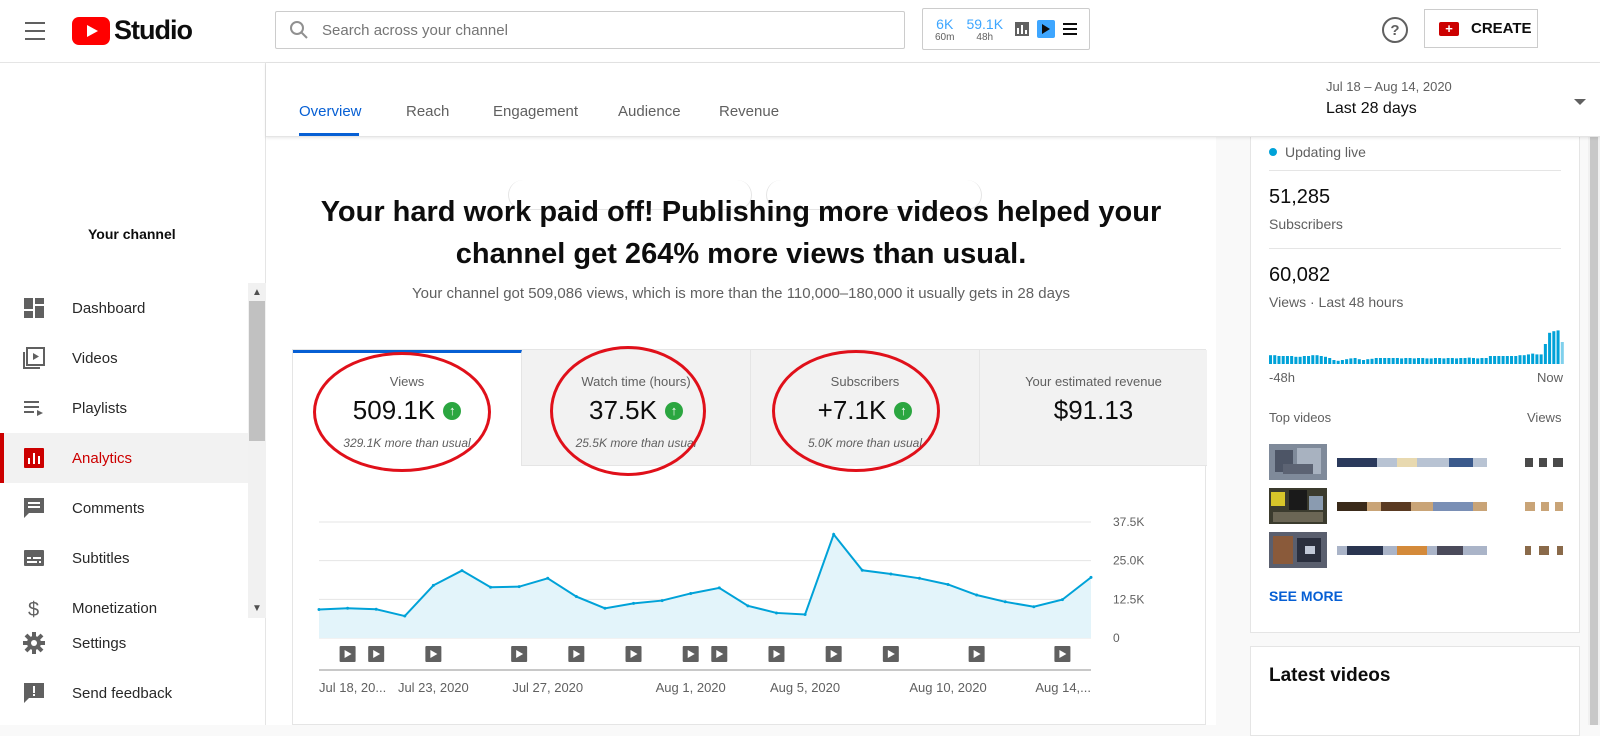  I want to click on metric-tab-subscribers: Subscribers +7.1K ↑ 5.0K more than usual, so click(865, 408).